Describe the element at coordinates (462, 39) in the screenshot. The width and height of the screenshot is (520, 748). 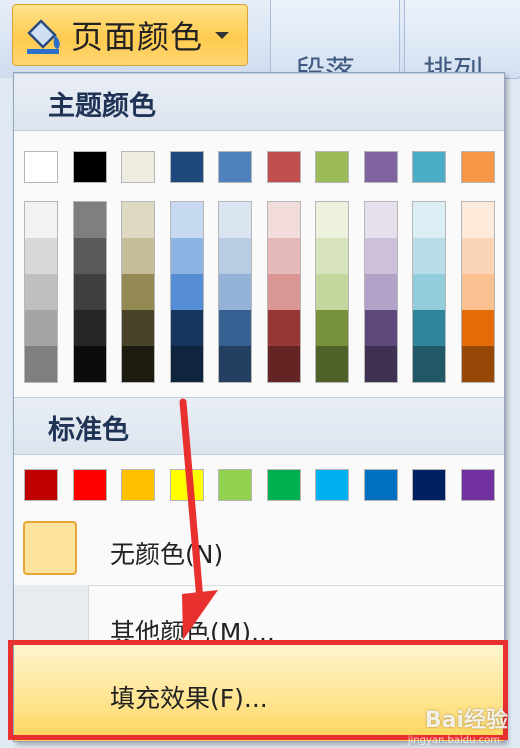
I see `ribbon-group-arrange: 排列` at that location.